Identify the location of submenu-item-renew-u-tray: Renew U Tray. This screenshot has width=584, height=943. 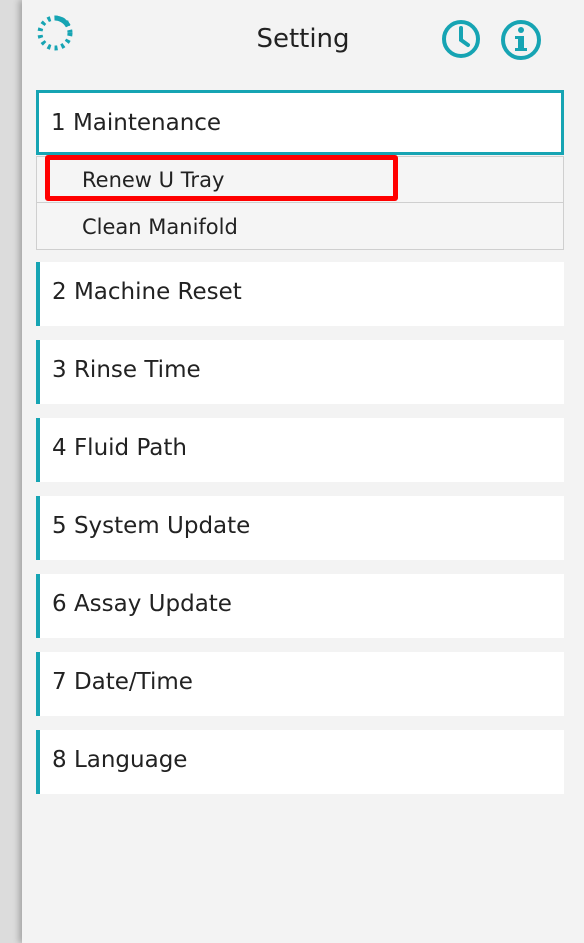
(300, 179).